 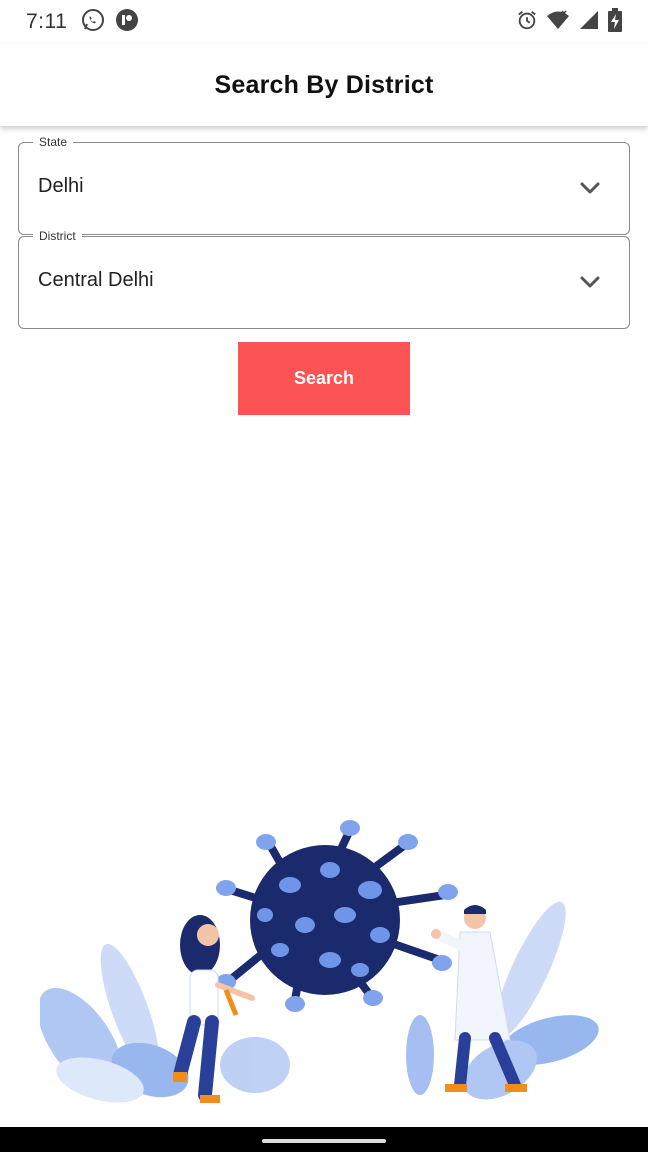 What do you see at coordinates (53, 142) in the screenshot?
I see `state-label: State` at bounding box center [53, 142].